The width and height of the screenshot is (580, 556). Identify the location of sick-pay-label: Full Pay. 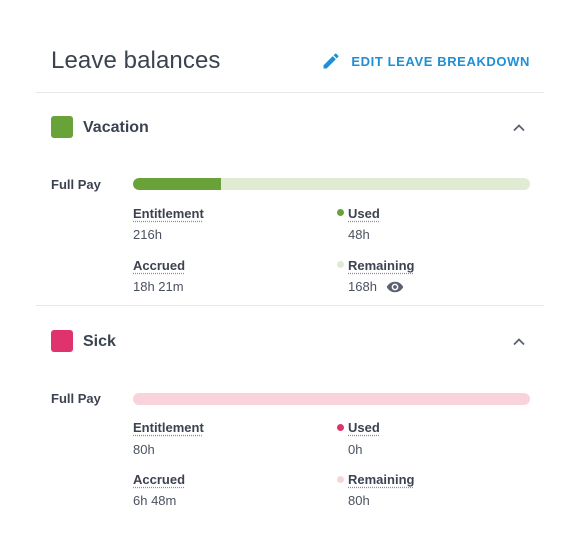
(76, 398).